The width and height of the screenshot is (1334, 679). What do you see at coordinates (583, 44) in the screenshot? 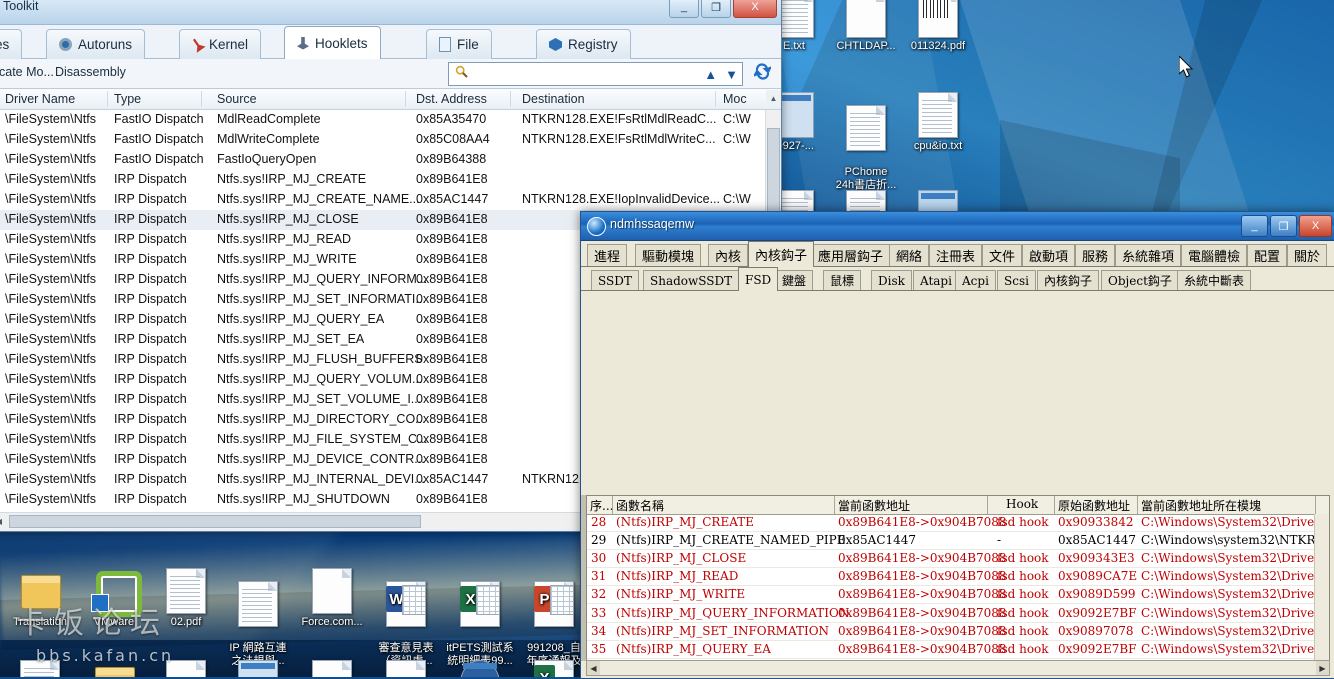
I see `tab-registry: Registry` at bounding box center [583, 44].